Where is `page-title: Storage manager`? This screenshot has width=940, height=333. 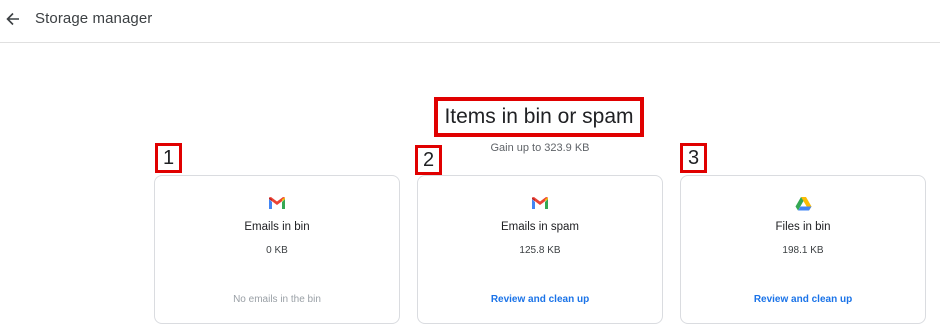 page-title: Storage manager is located at coordinates (94, 18).